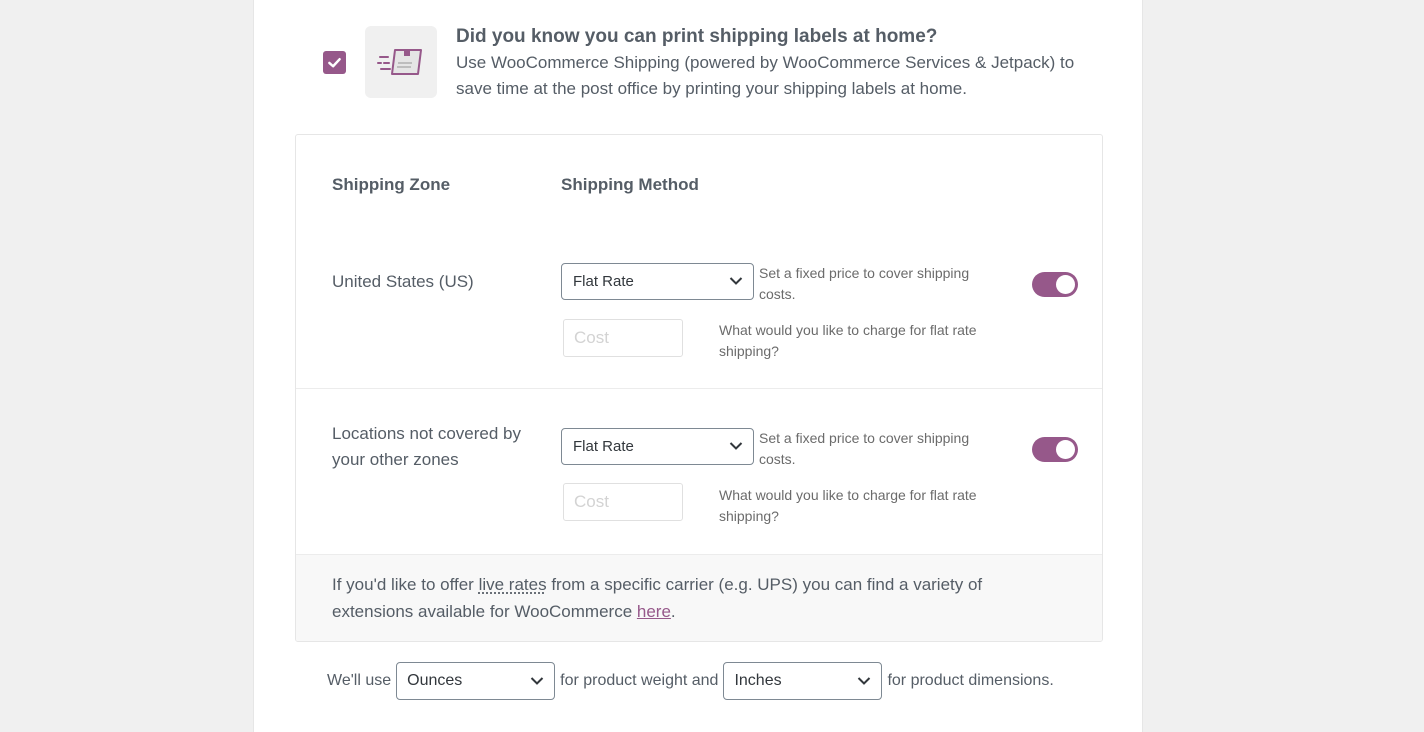 This screenshot has height=732, width=1424. I want to click on header-shipping-method: Shipping Method, so click(630, 184).